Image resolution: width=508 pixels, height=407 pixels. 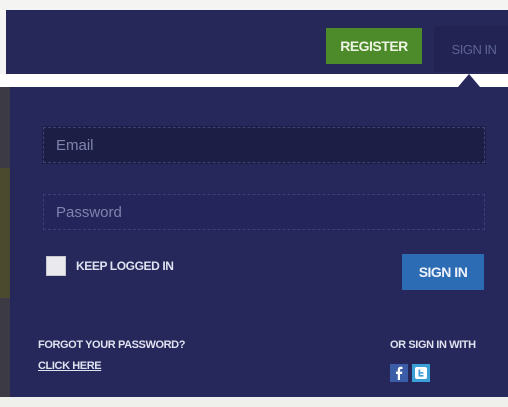 What do you see at coordinates (469, 80) in the screenshot?
I see `dropdown-pointer` at bounding box center [469, 80].